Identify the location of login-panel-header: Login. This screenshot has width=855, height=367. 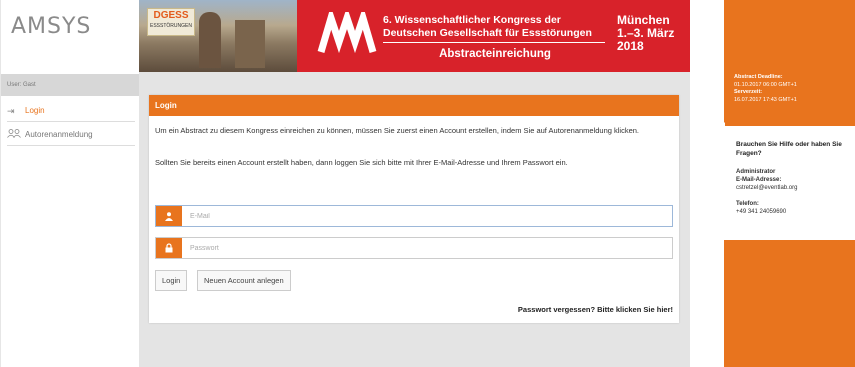
(414, 105).